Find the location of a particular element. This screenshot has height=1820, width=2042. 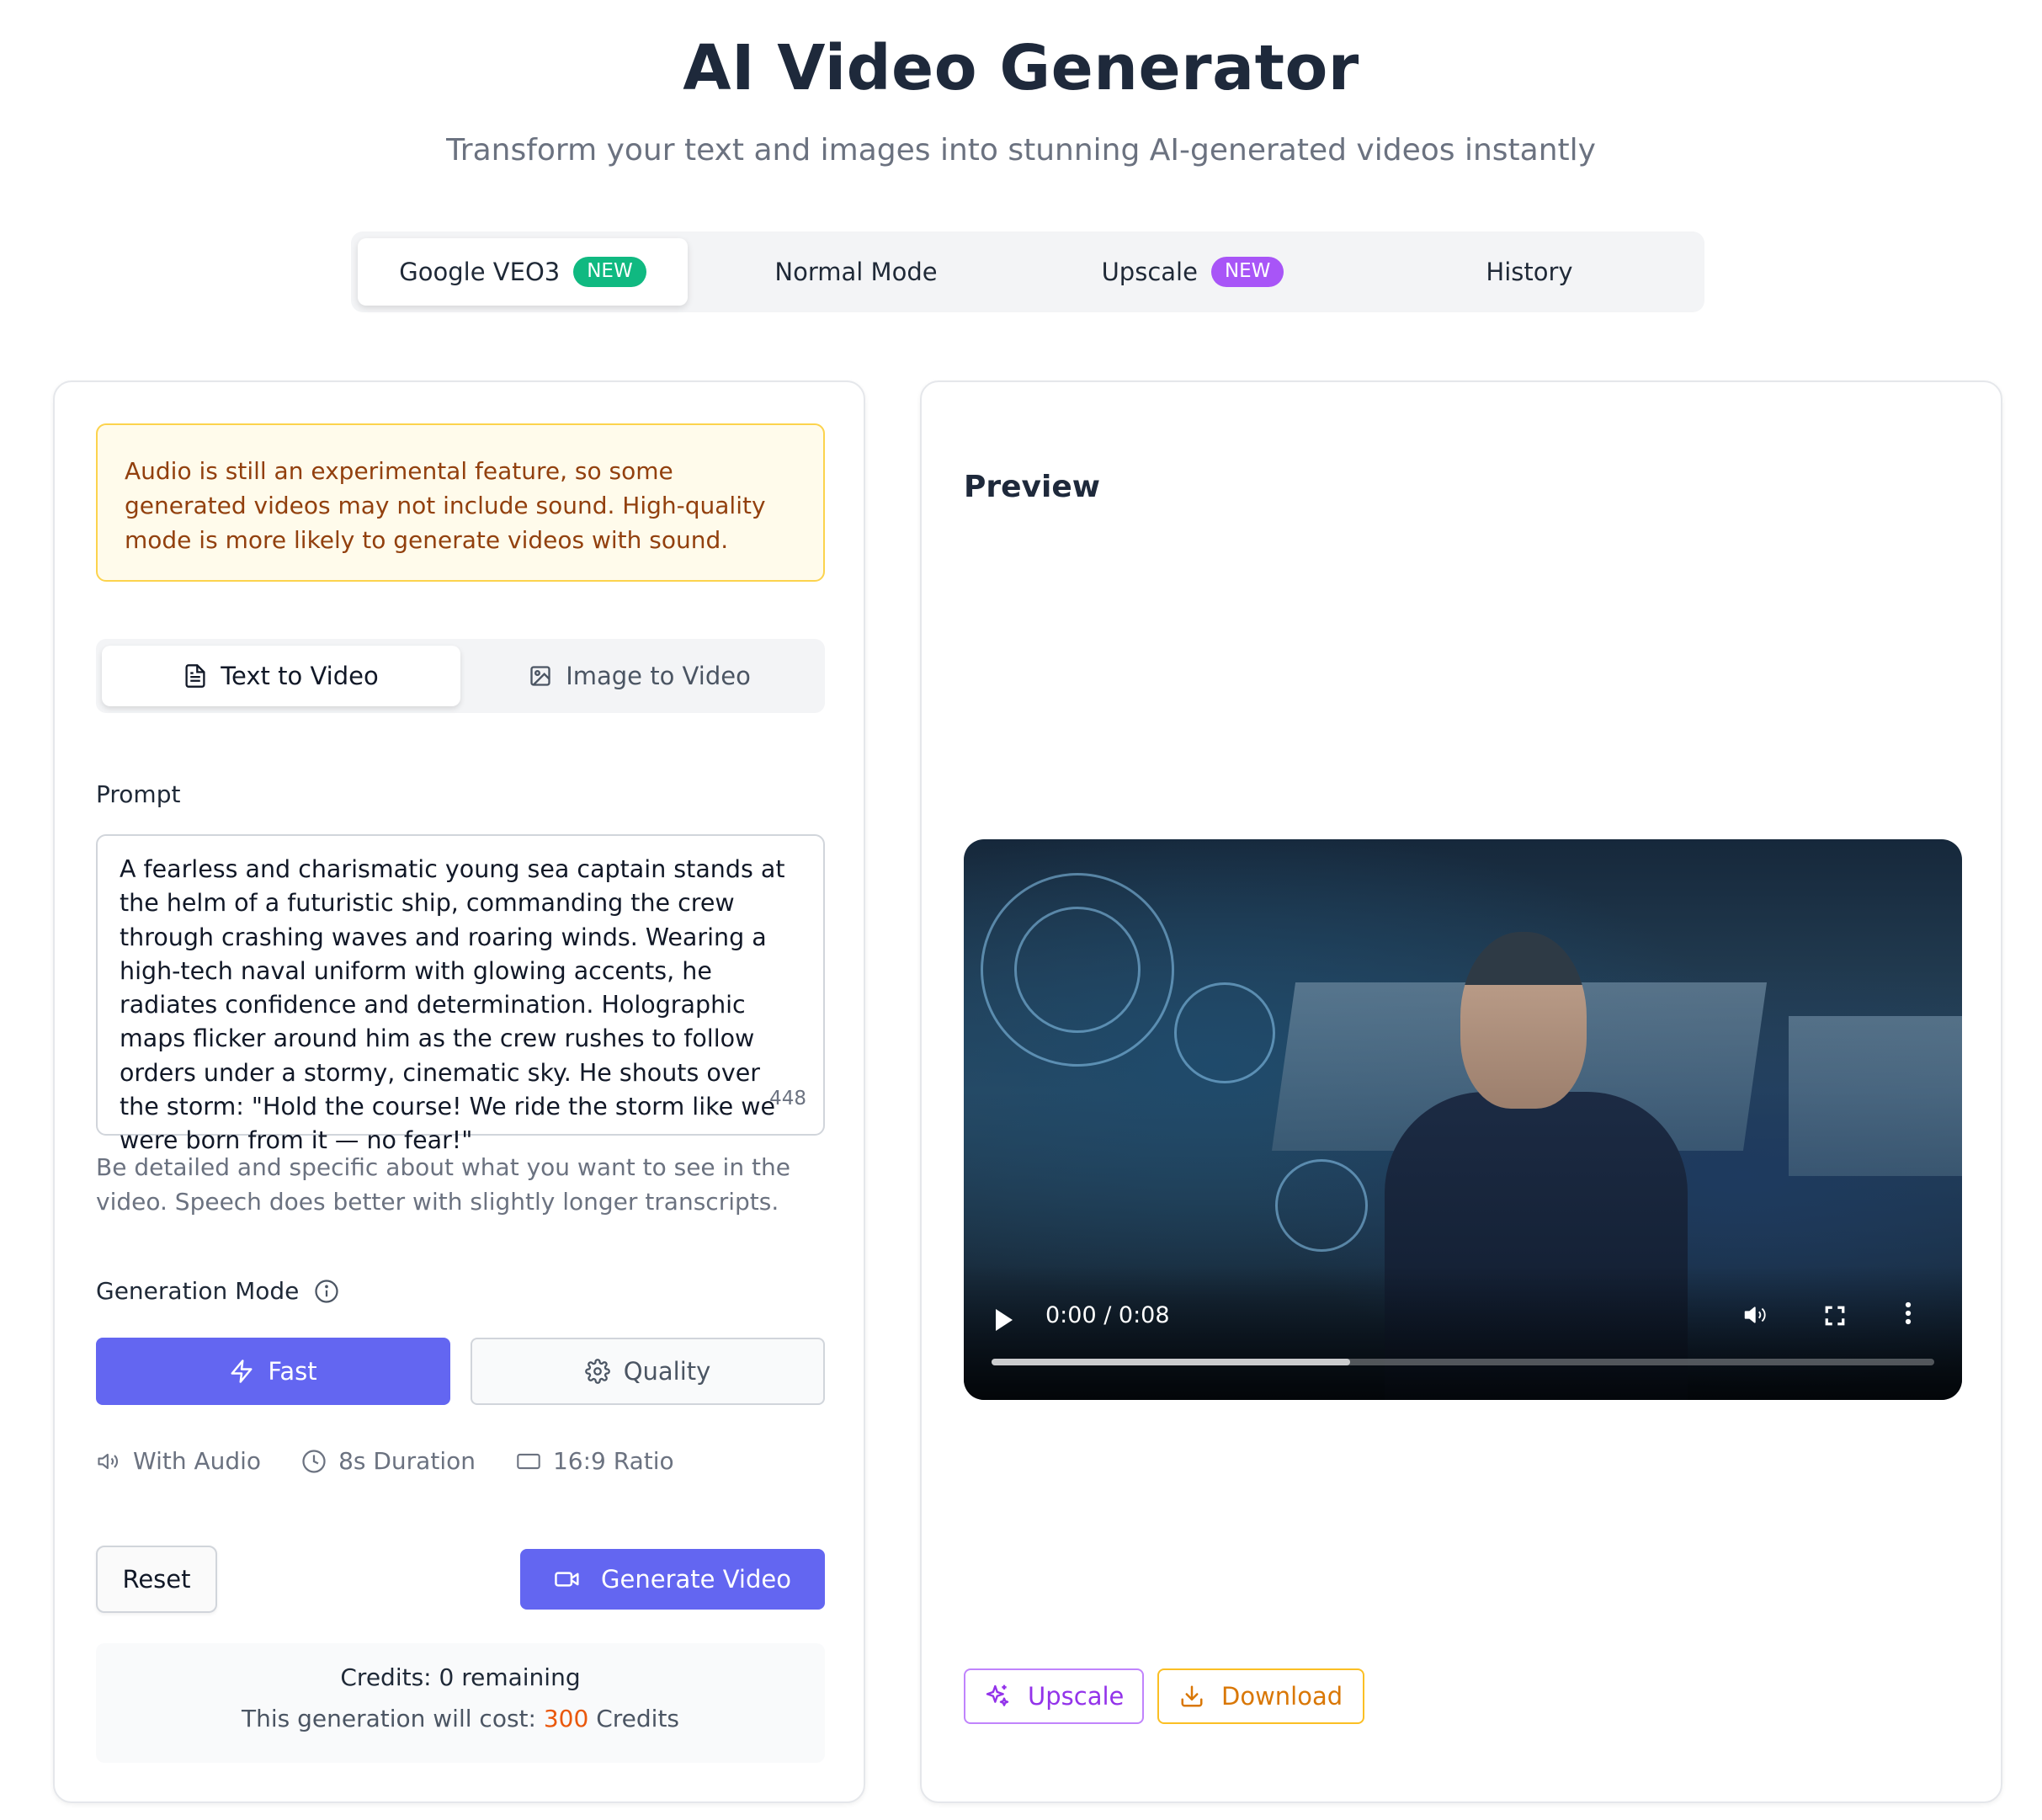

video-progress-bar is located at coordinates (1463, 1362).